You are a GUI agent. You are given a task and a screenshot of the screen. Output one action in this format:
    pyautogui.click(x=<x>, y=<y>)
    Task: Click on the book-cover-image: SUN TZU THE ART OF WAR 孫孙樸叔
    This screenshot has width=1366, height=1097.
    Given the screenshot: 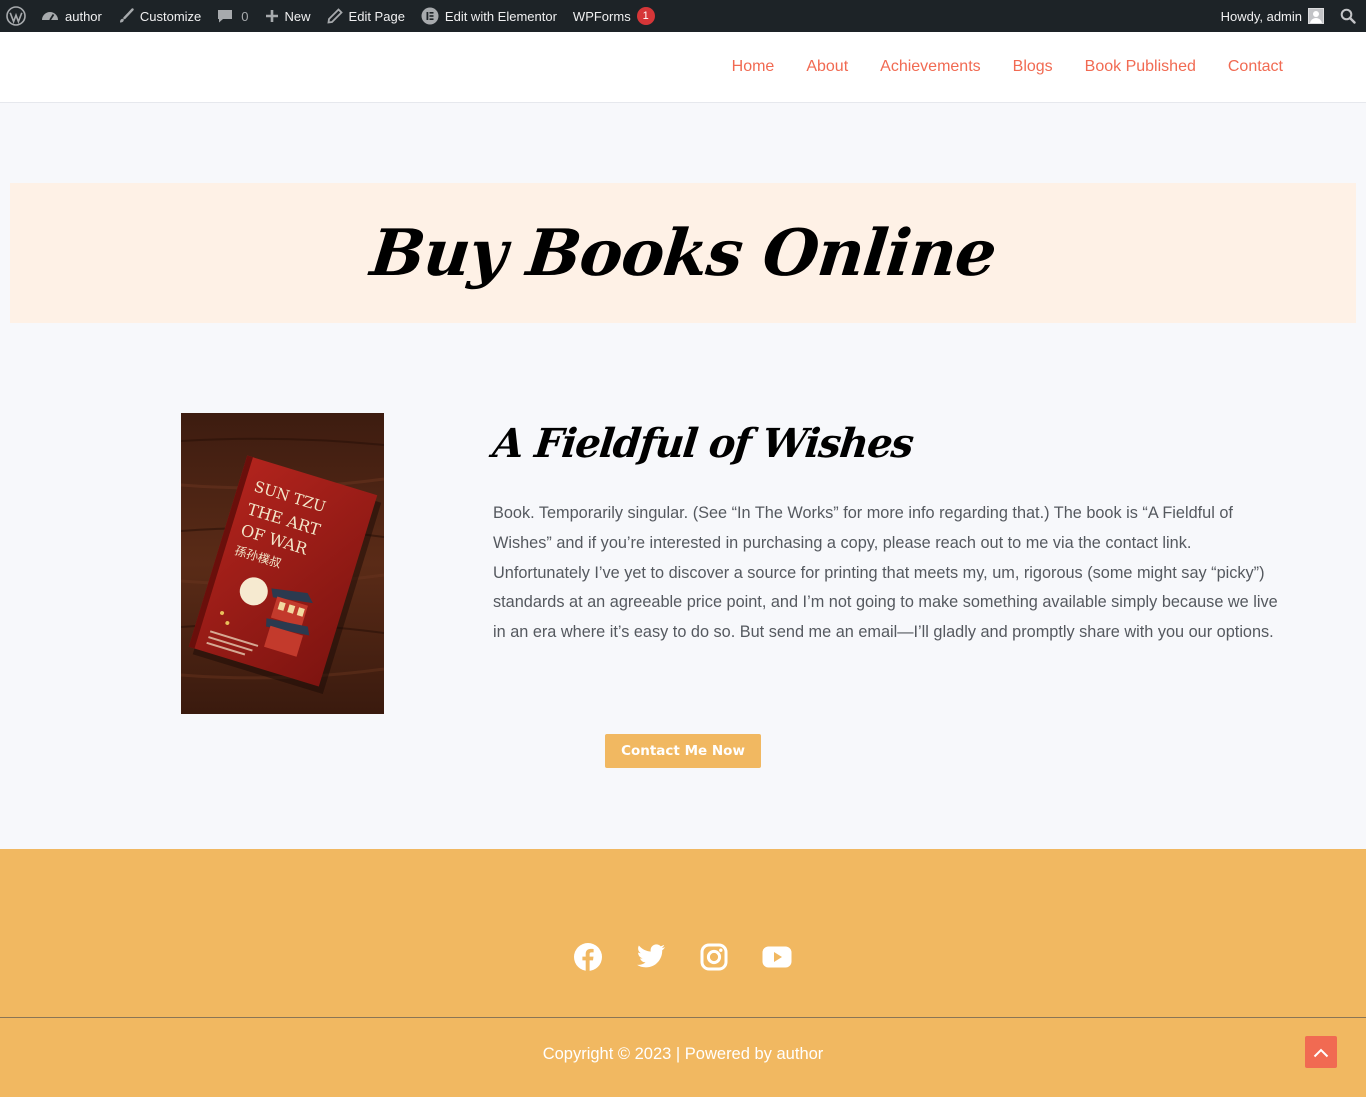 What is the action you would take?
    pyautogui.click(x=282, y=563)
    